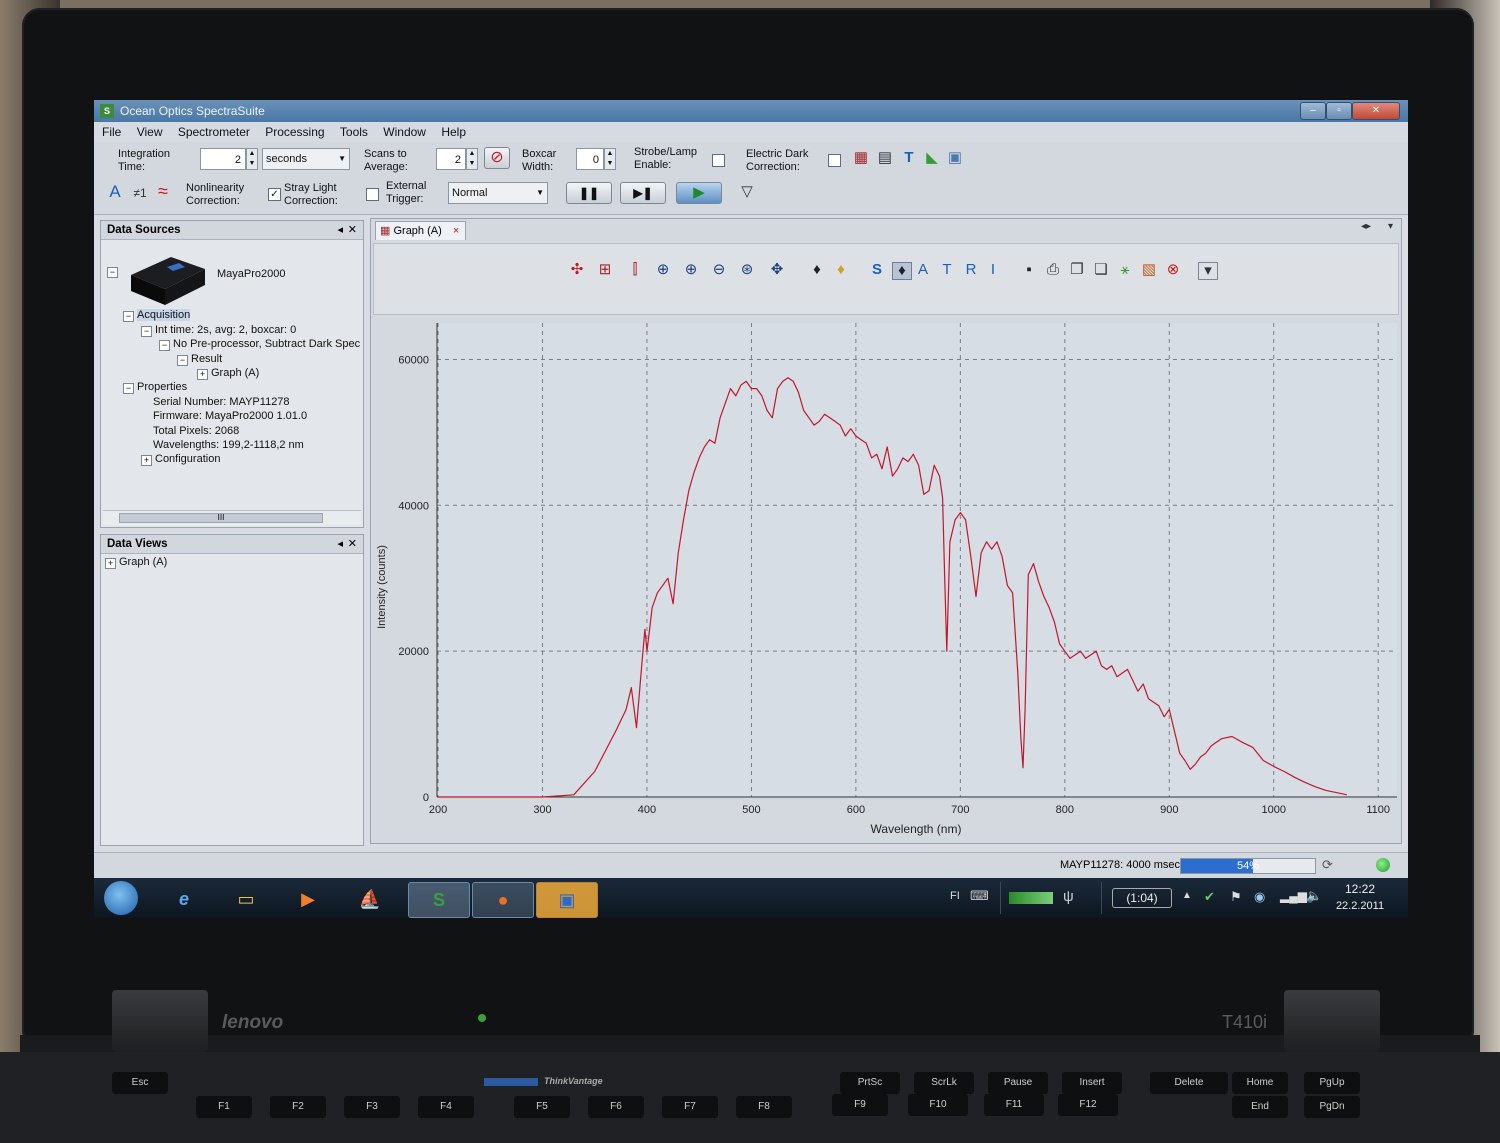 The height and width of the screenshot is (1143, 1500). Describe the element at coordinates (1236, 897) in the screenshot. I see `action-center-flag-icon: ⚑` at that location.